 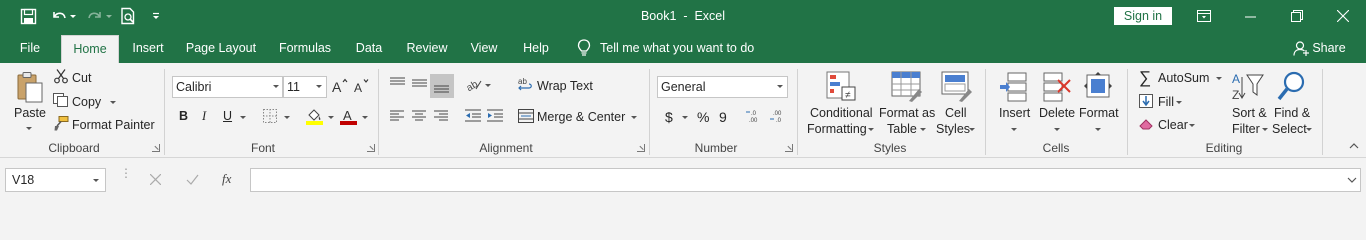 What do you see at coordinates (28, 16) in the screenshot?
I see `save-icon` at bounding box center [28, 16].